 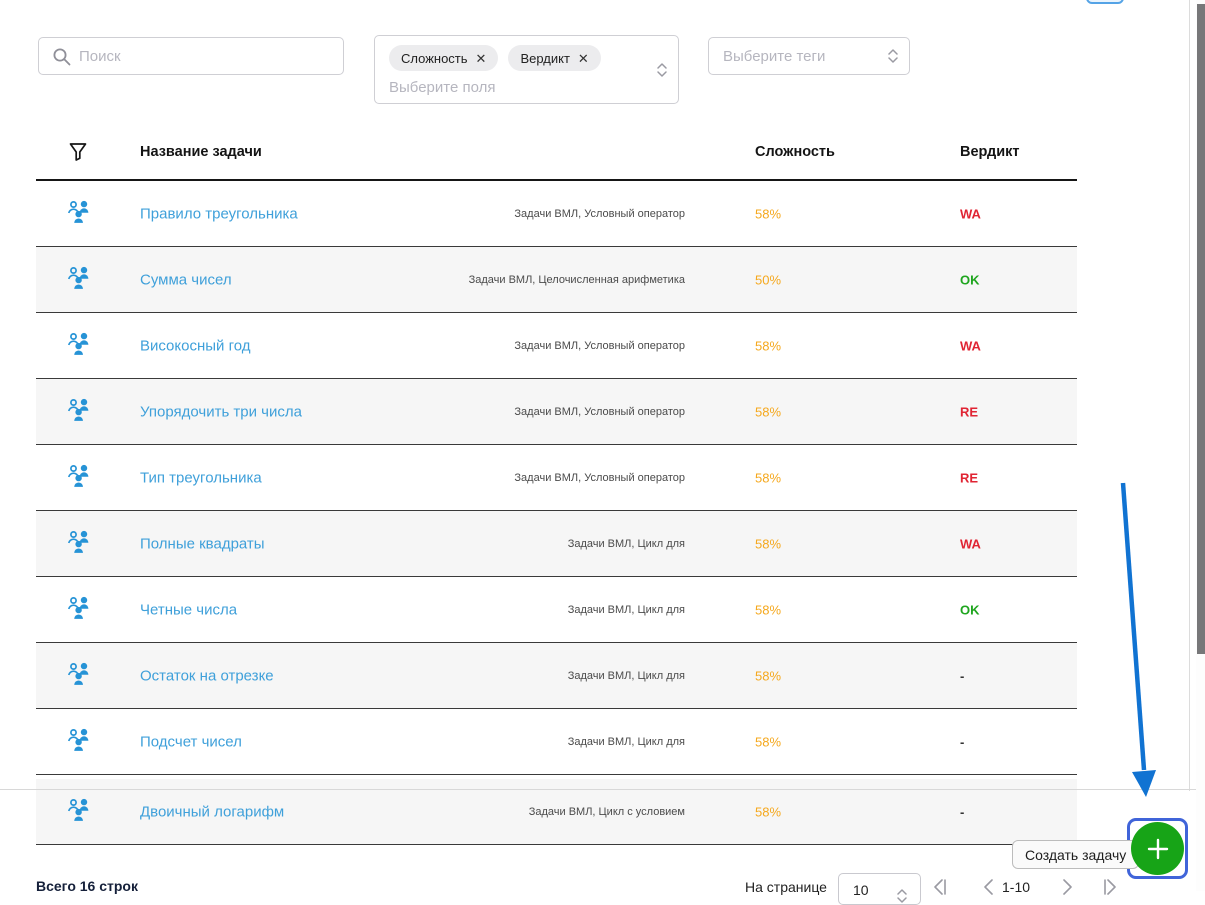 I want to click on selected-field-chips: Сложность ✕ Вердикт ✕, so click(x=518, y=58).